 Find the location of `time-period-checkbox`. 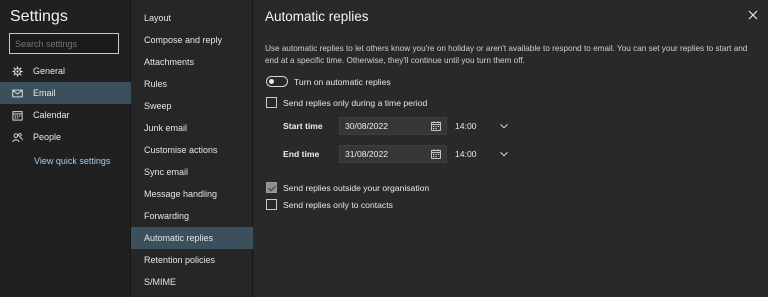

time-period-checkbox is located at coordinates (271, 102).